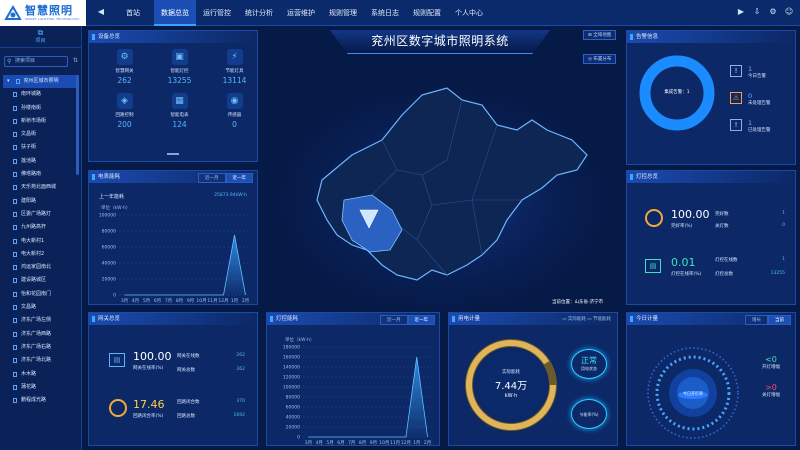 The width and height of the screenshot is (800, 450). Describe the element at coordinates (40, 161) in the screenshot. I see `tree-item: 莲池路` at that location.